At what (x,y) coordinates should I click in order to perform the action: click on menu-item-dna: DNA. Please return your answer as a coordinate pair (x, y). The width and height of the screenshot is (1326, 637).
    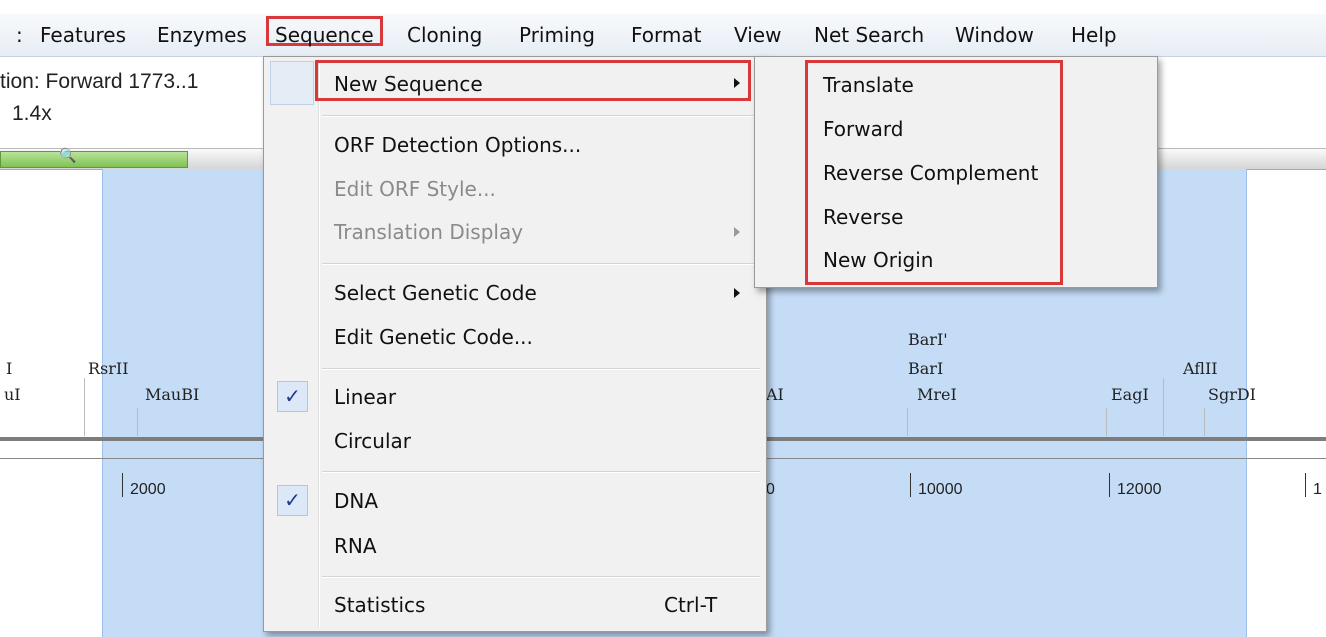
    Looking at the image, I should click on (356, 501).